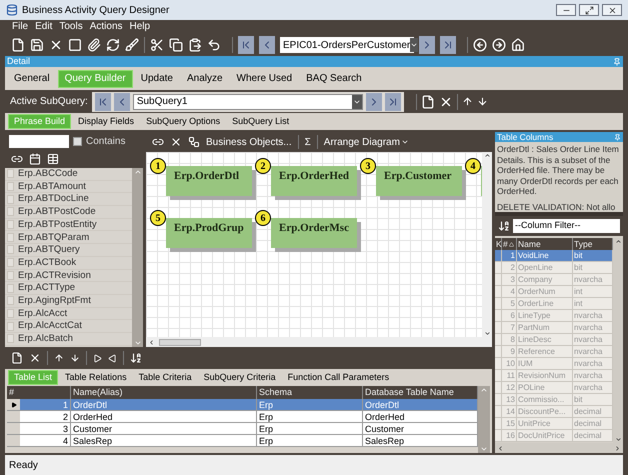 This screenshot has height=475, width=628. I want to click on table-list-item: Erp.AlcAcctCat, so click(50, 326).